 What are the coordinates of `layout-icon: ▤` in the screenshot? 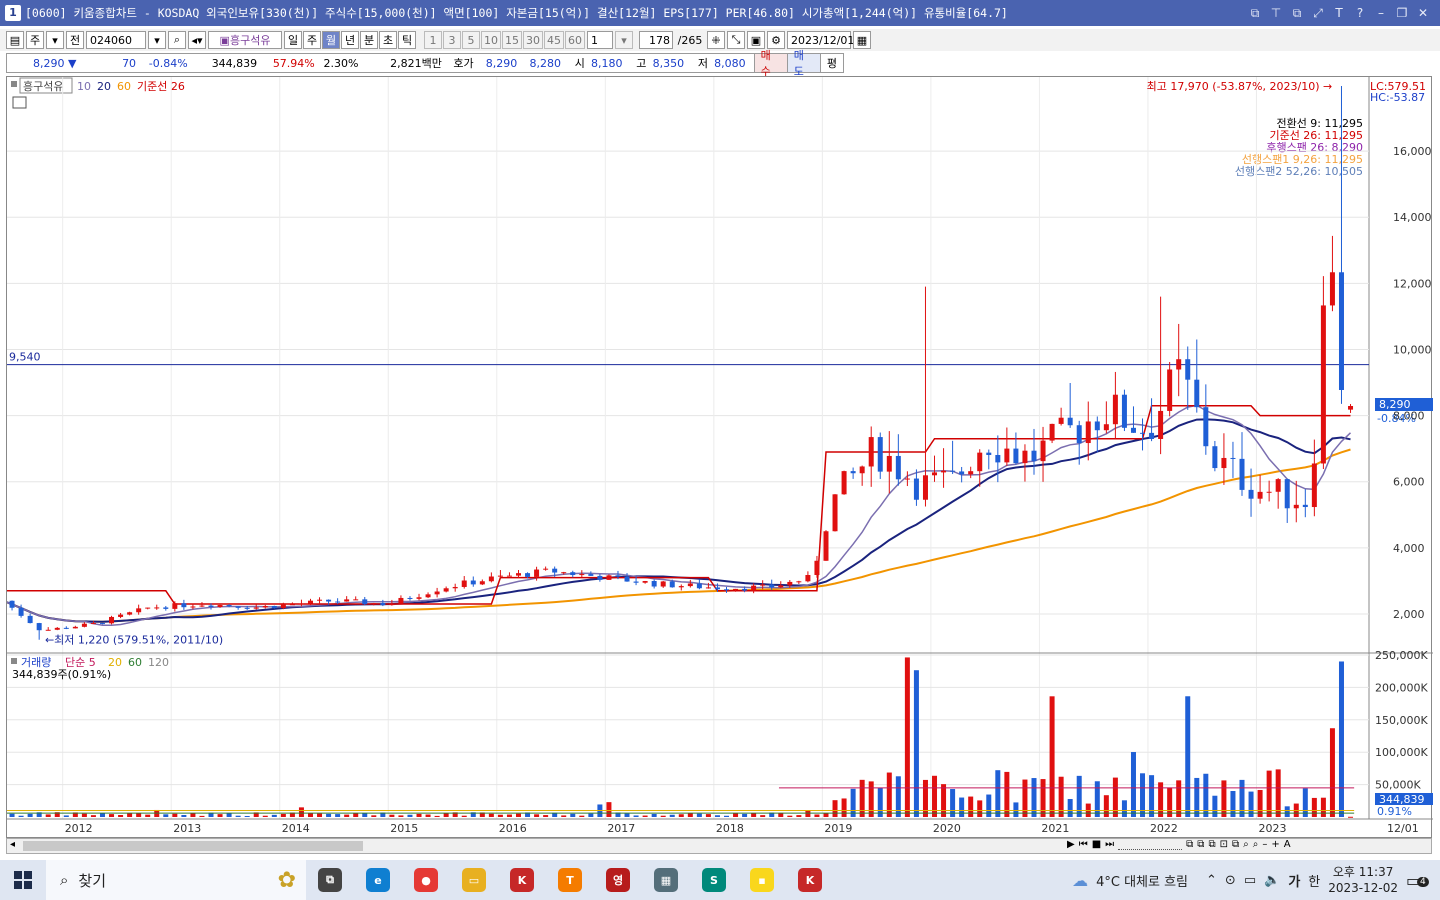 It's located at (15, 40).